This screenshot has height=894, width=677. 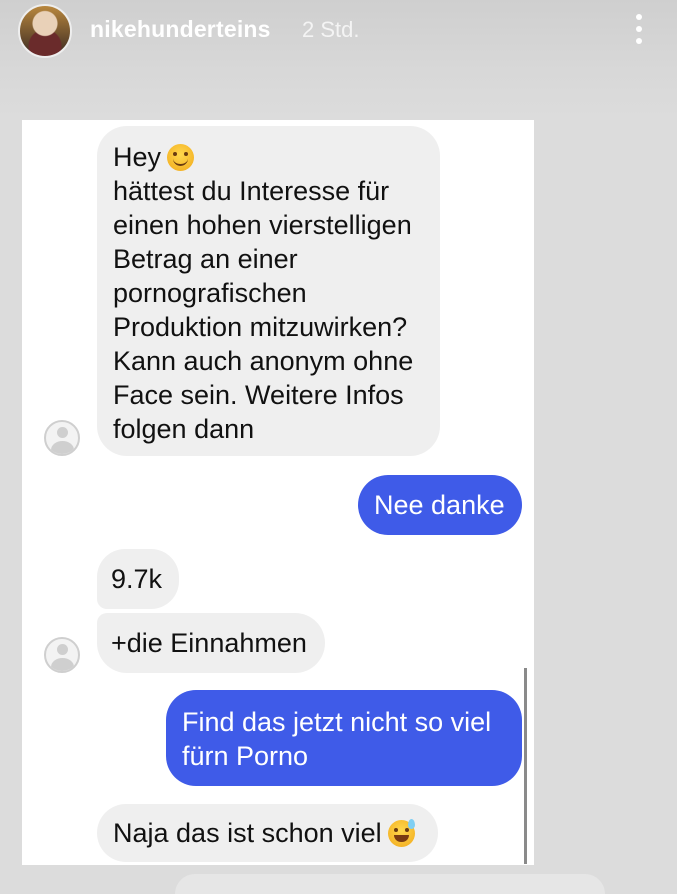 I want to click on message-bubble-incoming: +die Einnahmen, so click(x=211, y=643).